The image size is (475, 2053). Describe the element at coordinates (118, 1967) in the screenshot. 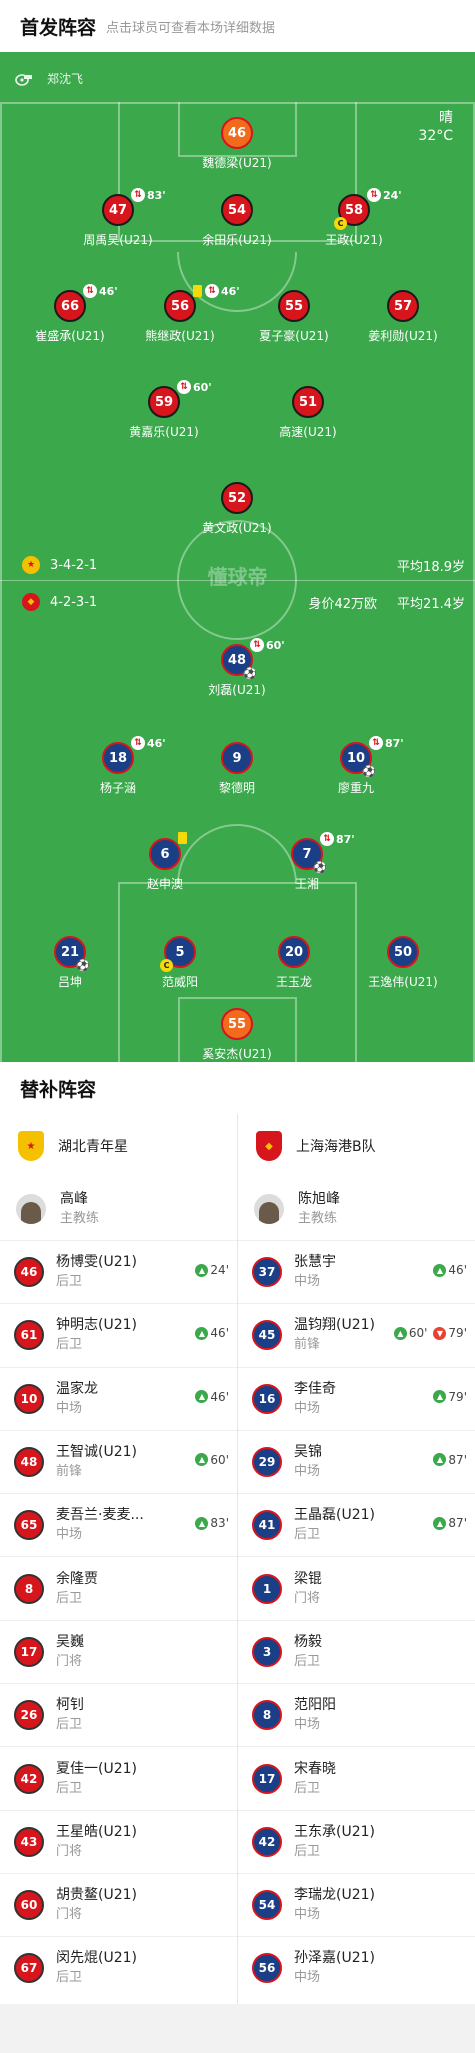

I see `sub-player-row: 67 闵先焜(U21) 后卫` at that location.